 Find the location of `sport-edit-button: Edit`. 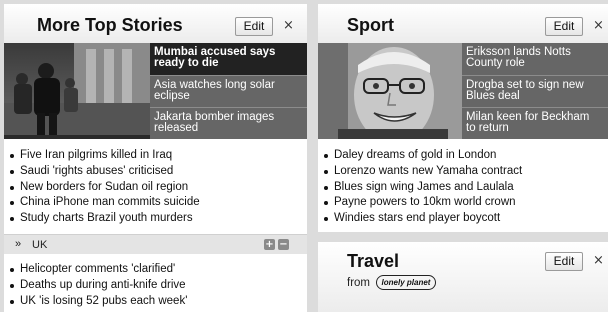

sport-edit-button: Edit is located at coordinates (564, 26).